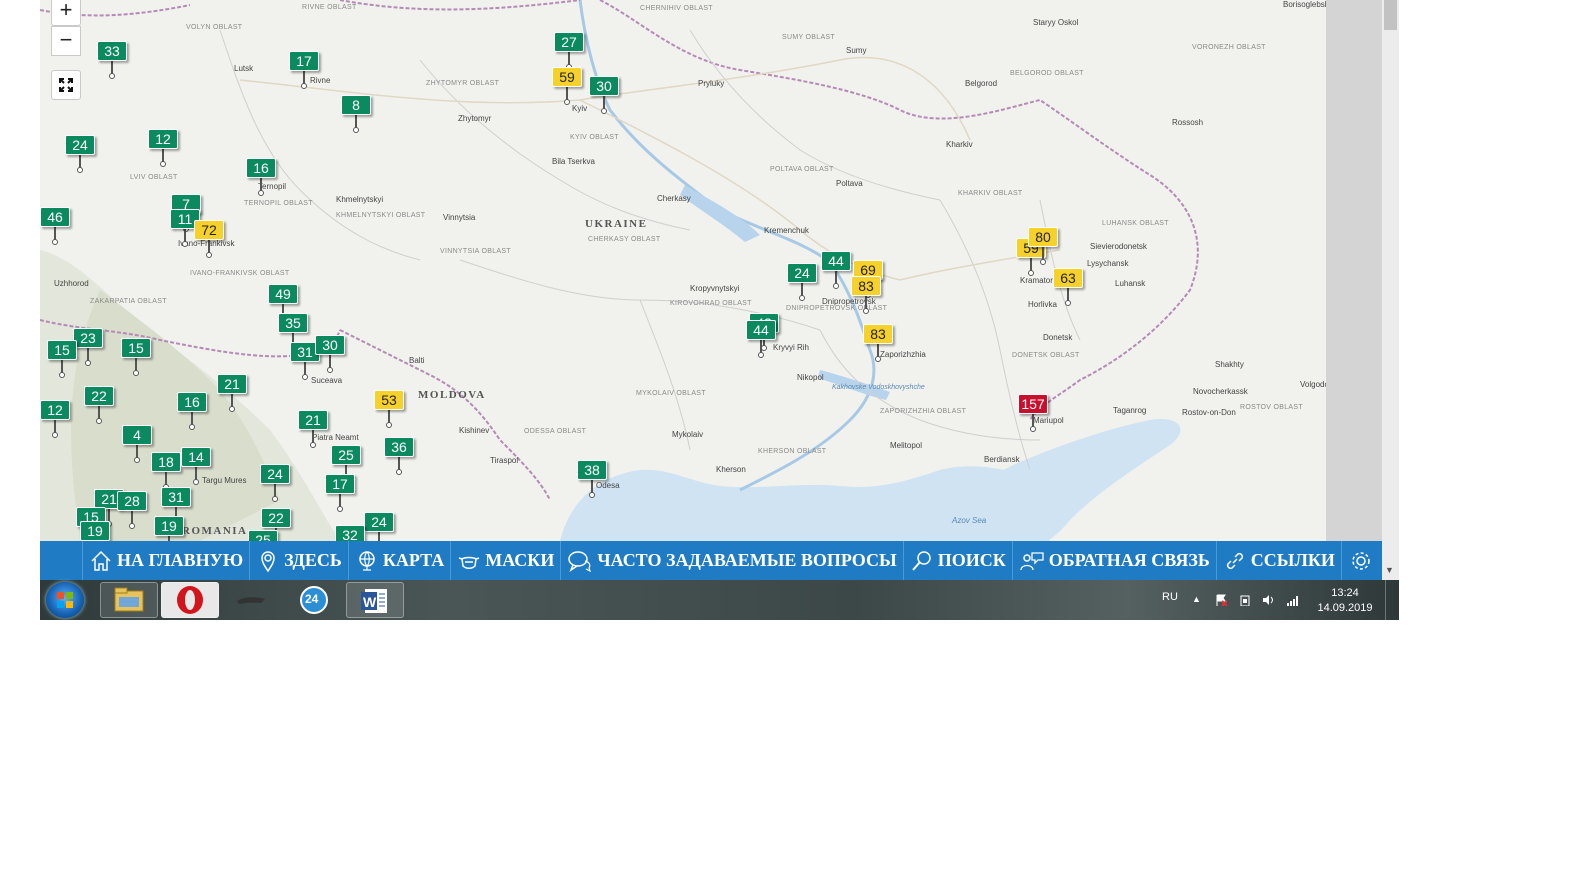  Describe the element at coordinates (1198, 600) in the screenshot. I see `show-hidden-icons-icon: ▲` at that location.